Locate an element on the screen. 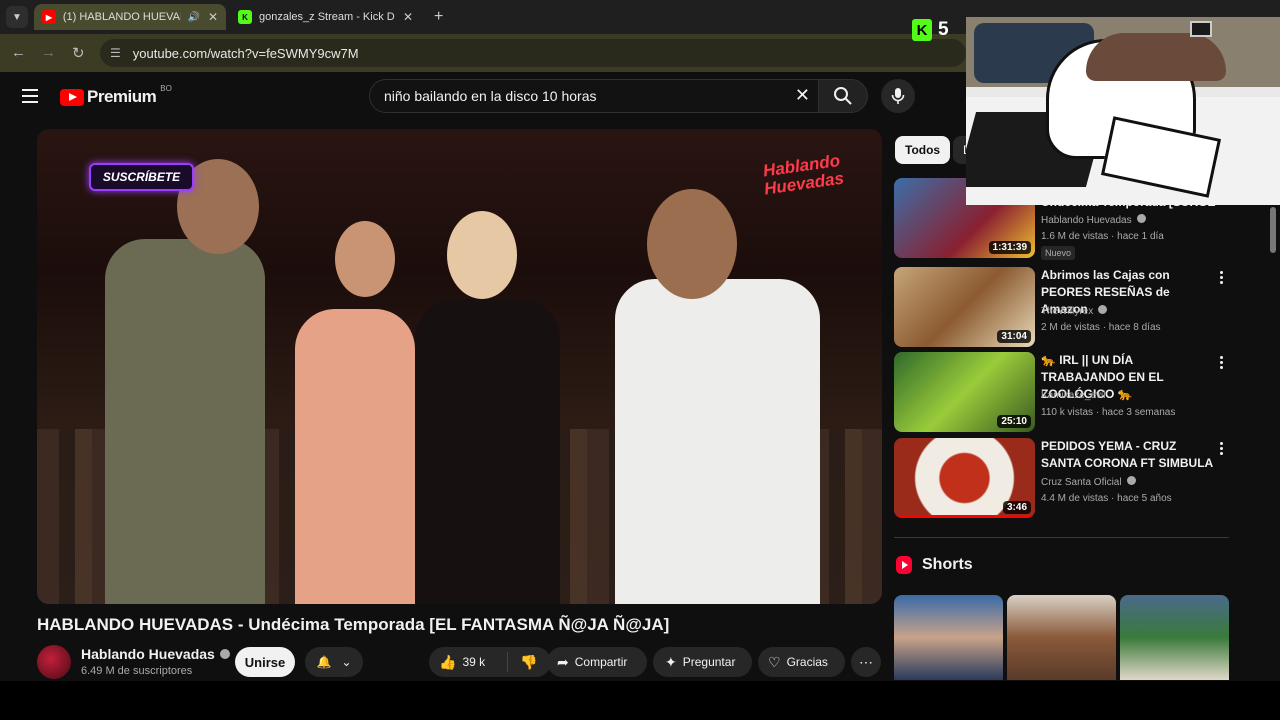 Image resolution: width=1280 pixels, height=720 pixels. person-right is located at coordinates (717, 441).